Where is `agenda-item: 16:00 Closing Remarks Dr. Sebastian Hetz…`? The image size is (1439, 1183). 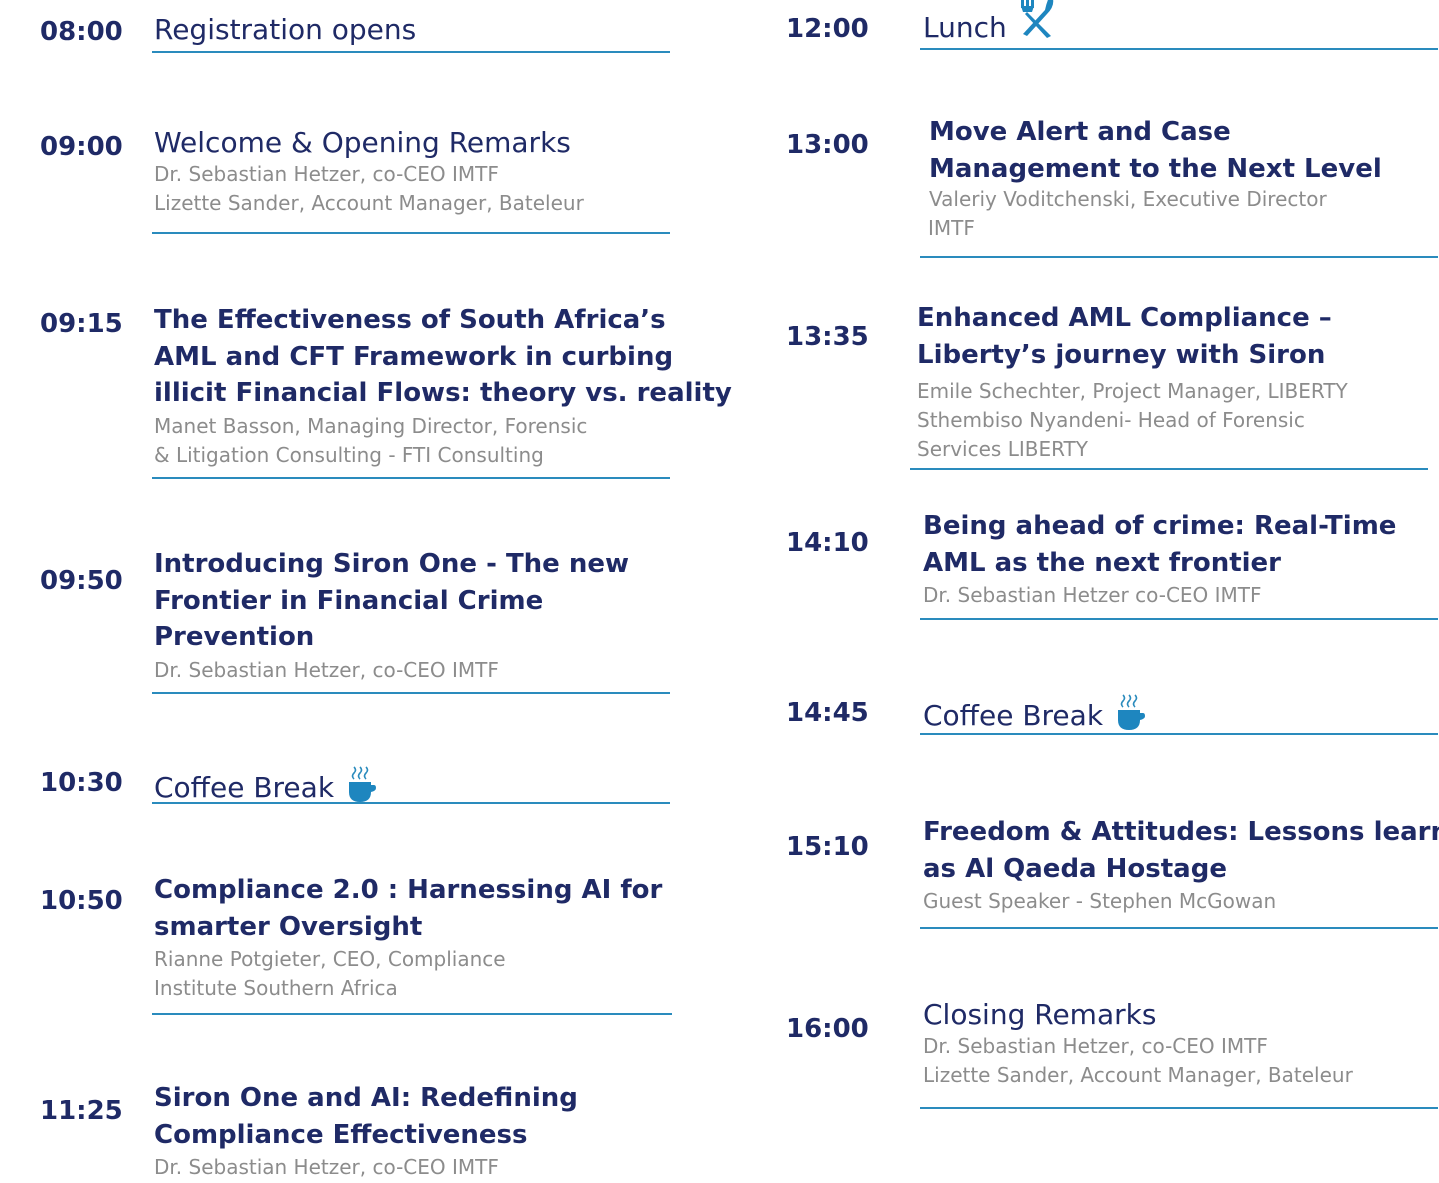
agenda-item: 16:00 Closing Remarks Dr. Sebastian Hetz… is located at coordinates (1112, 1054).